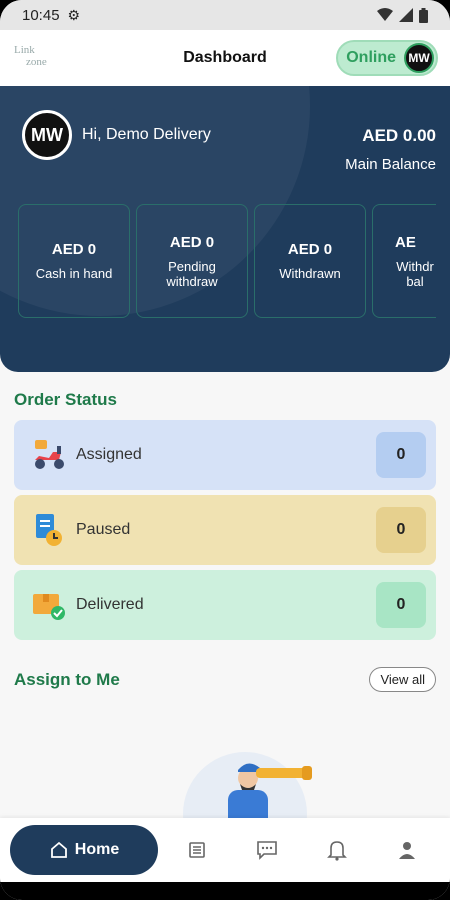 This screenshot has width=450, height=900. What do you see at coordinates (74, 261) in the screenshot?
I see `stat-card-cash-in-hand: AED 0 Cash in hand` at bounding box center [74, 261].